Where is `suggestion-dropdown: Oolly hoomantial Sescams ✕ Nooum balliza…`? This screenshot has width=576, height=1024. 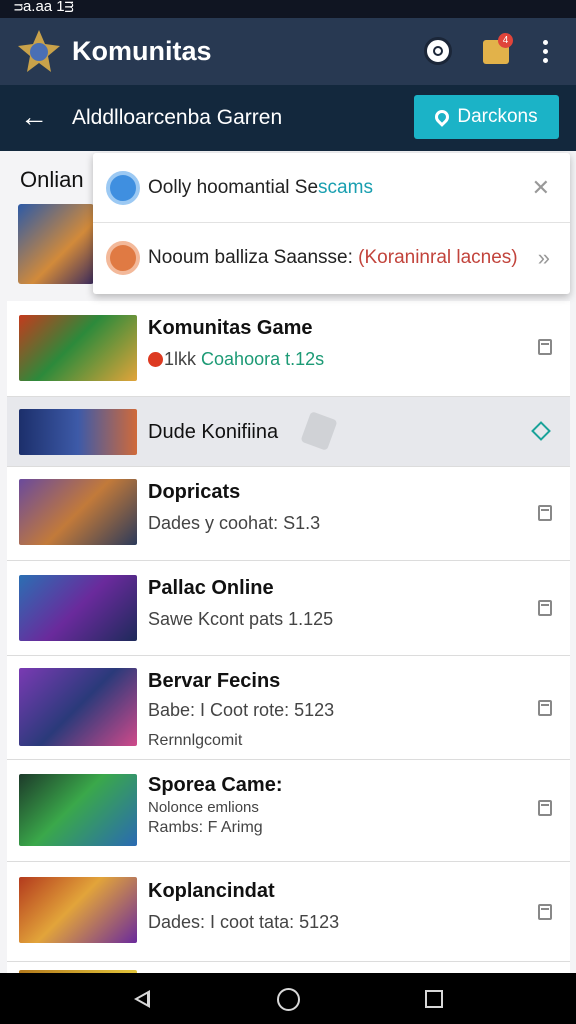
suggestion-dropdown: Oolly hoomantial Sescams ✕ Nooum balliza… is located at coordinates (331, 223).